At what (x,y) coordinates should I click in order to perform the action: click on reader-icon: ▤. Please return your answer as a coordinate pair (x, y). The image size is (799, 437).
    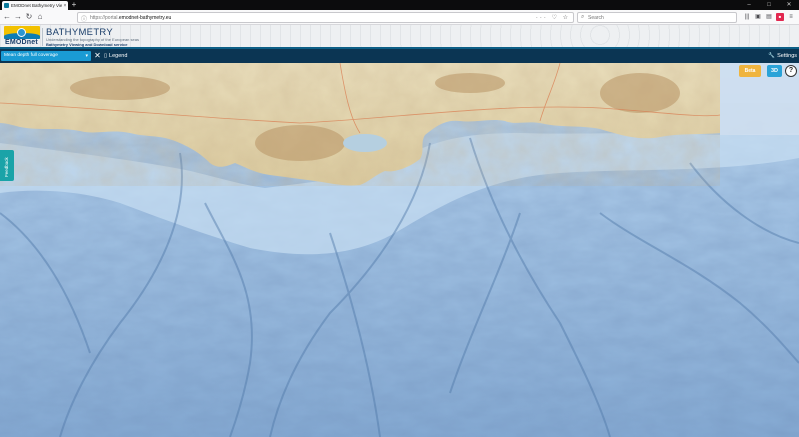
    Looking at the image, I should click on (769, 17).